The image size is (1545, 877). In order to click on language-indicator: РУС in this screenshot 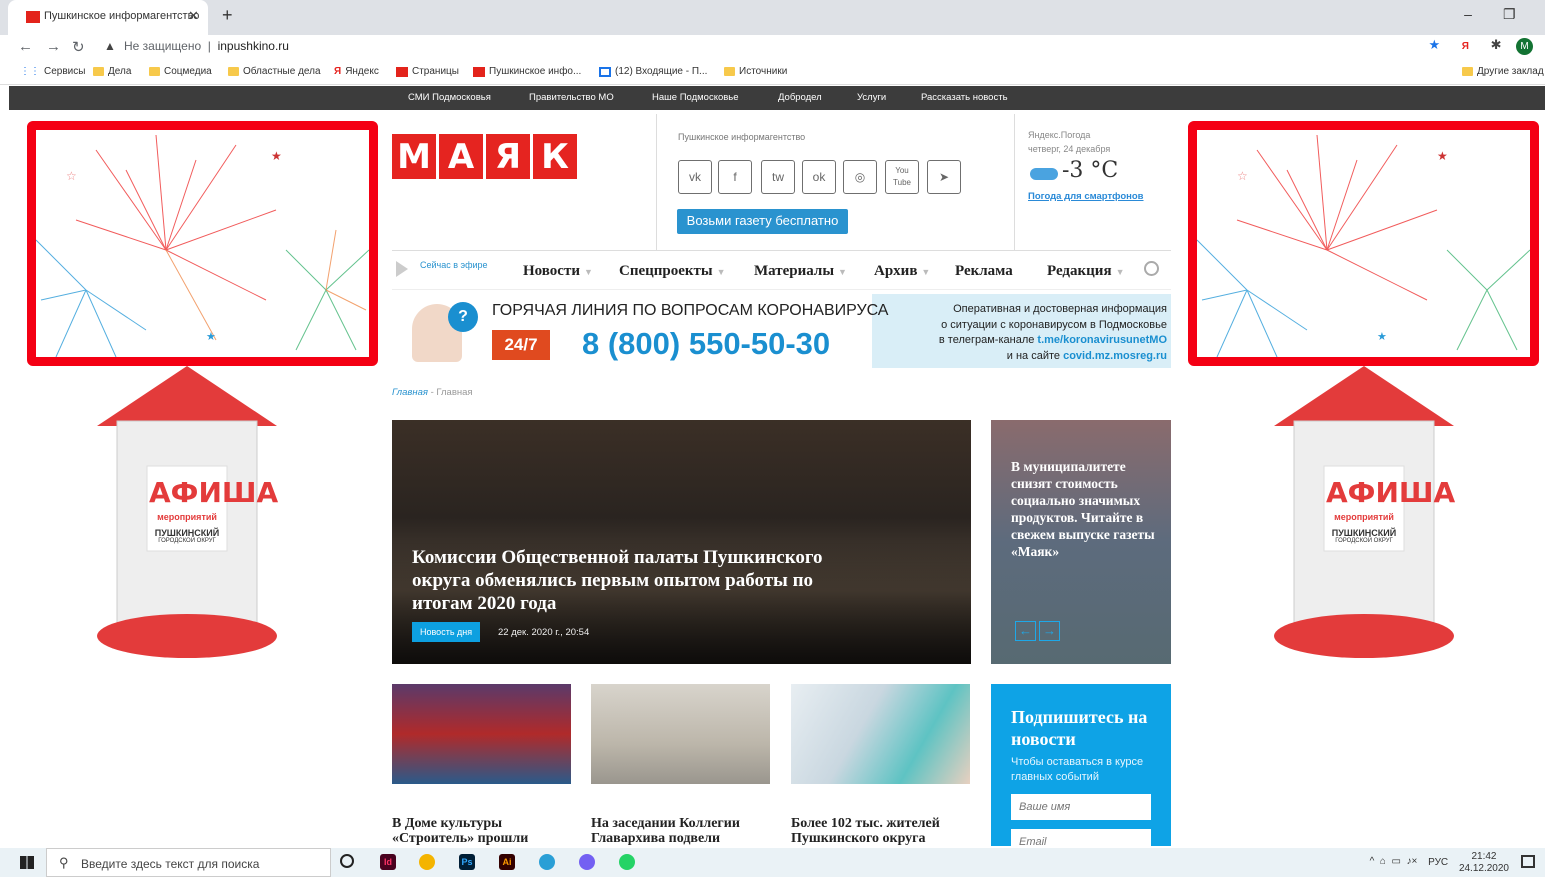, I will do `click(1438, 863)`.